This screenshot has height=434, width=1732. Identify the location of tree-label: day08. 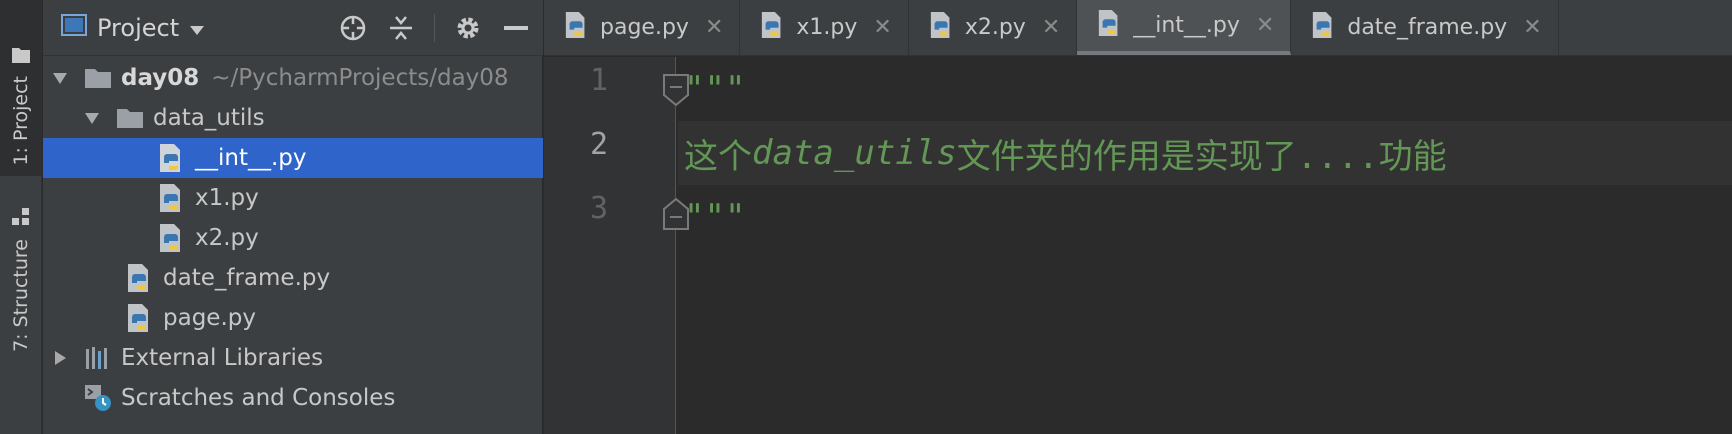
(160, 78).